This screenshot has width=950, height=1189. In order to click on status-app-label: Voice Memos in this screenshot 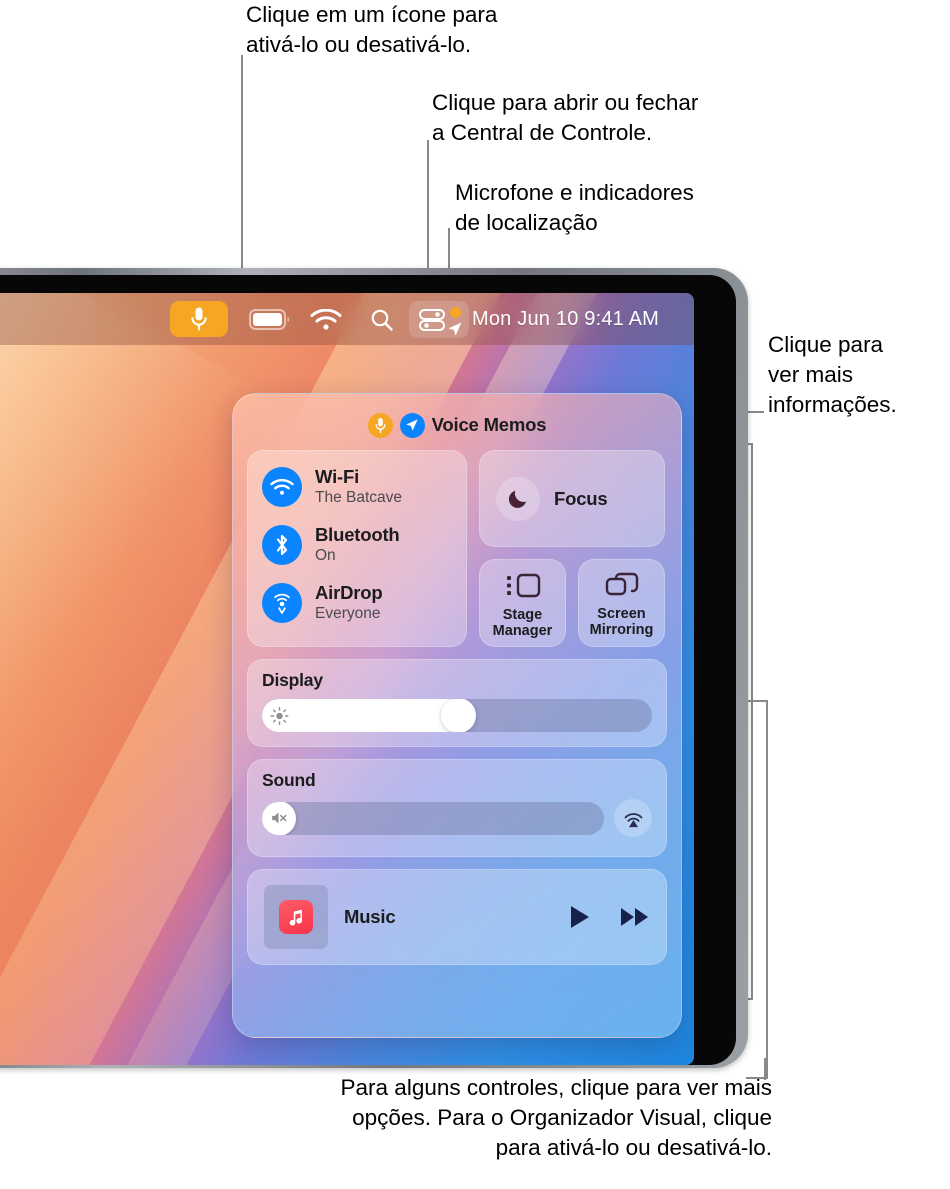, I will do `click(489, 424)`.